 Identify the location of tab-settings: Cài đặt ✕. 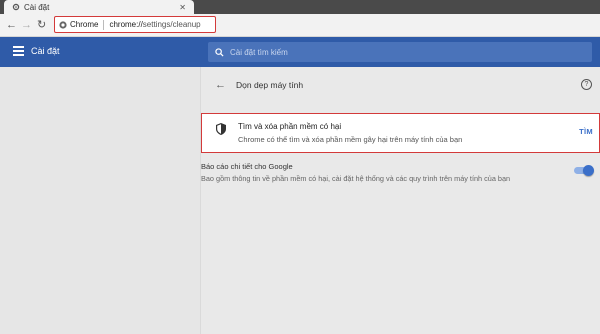
(99, 7).